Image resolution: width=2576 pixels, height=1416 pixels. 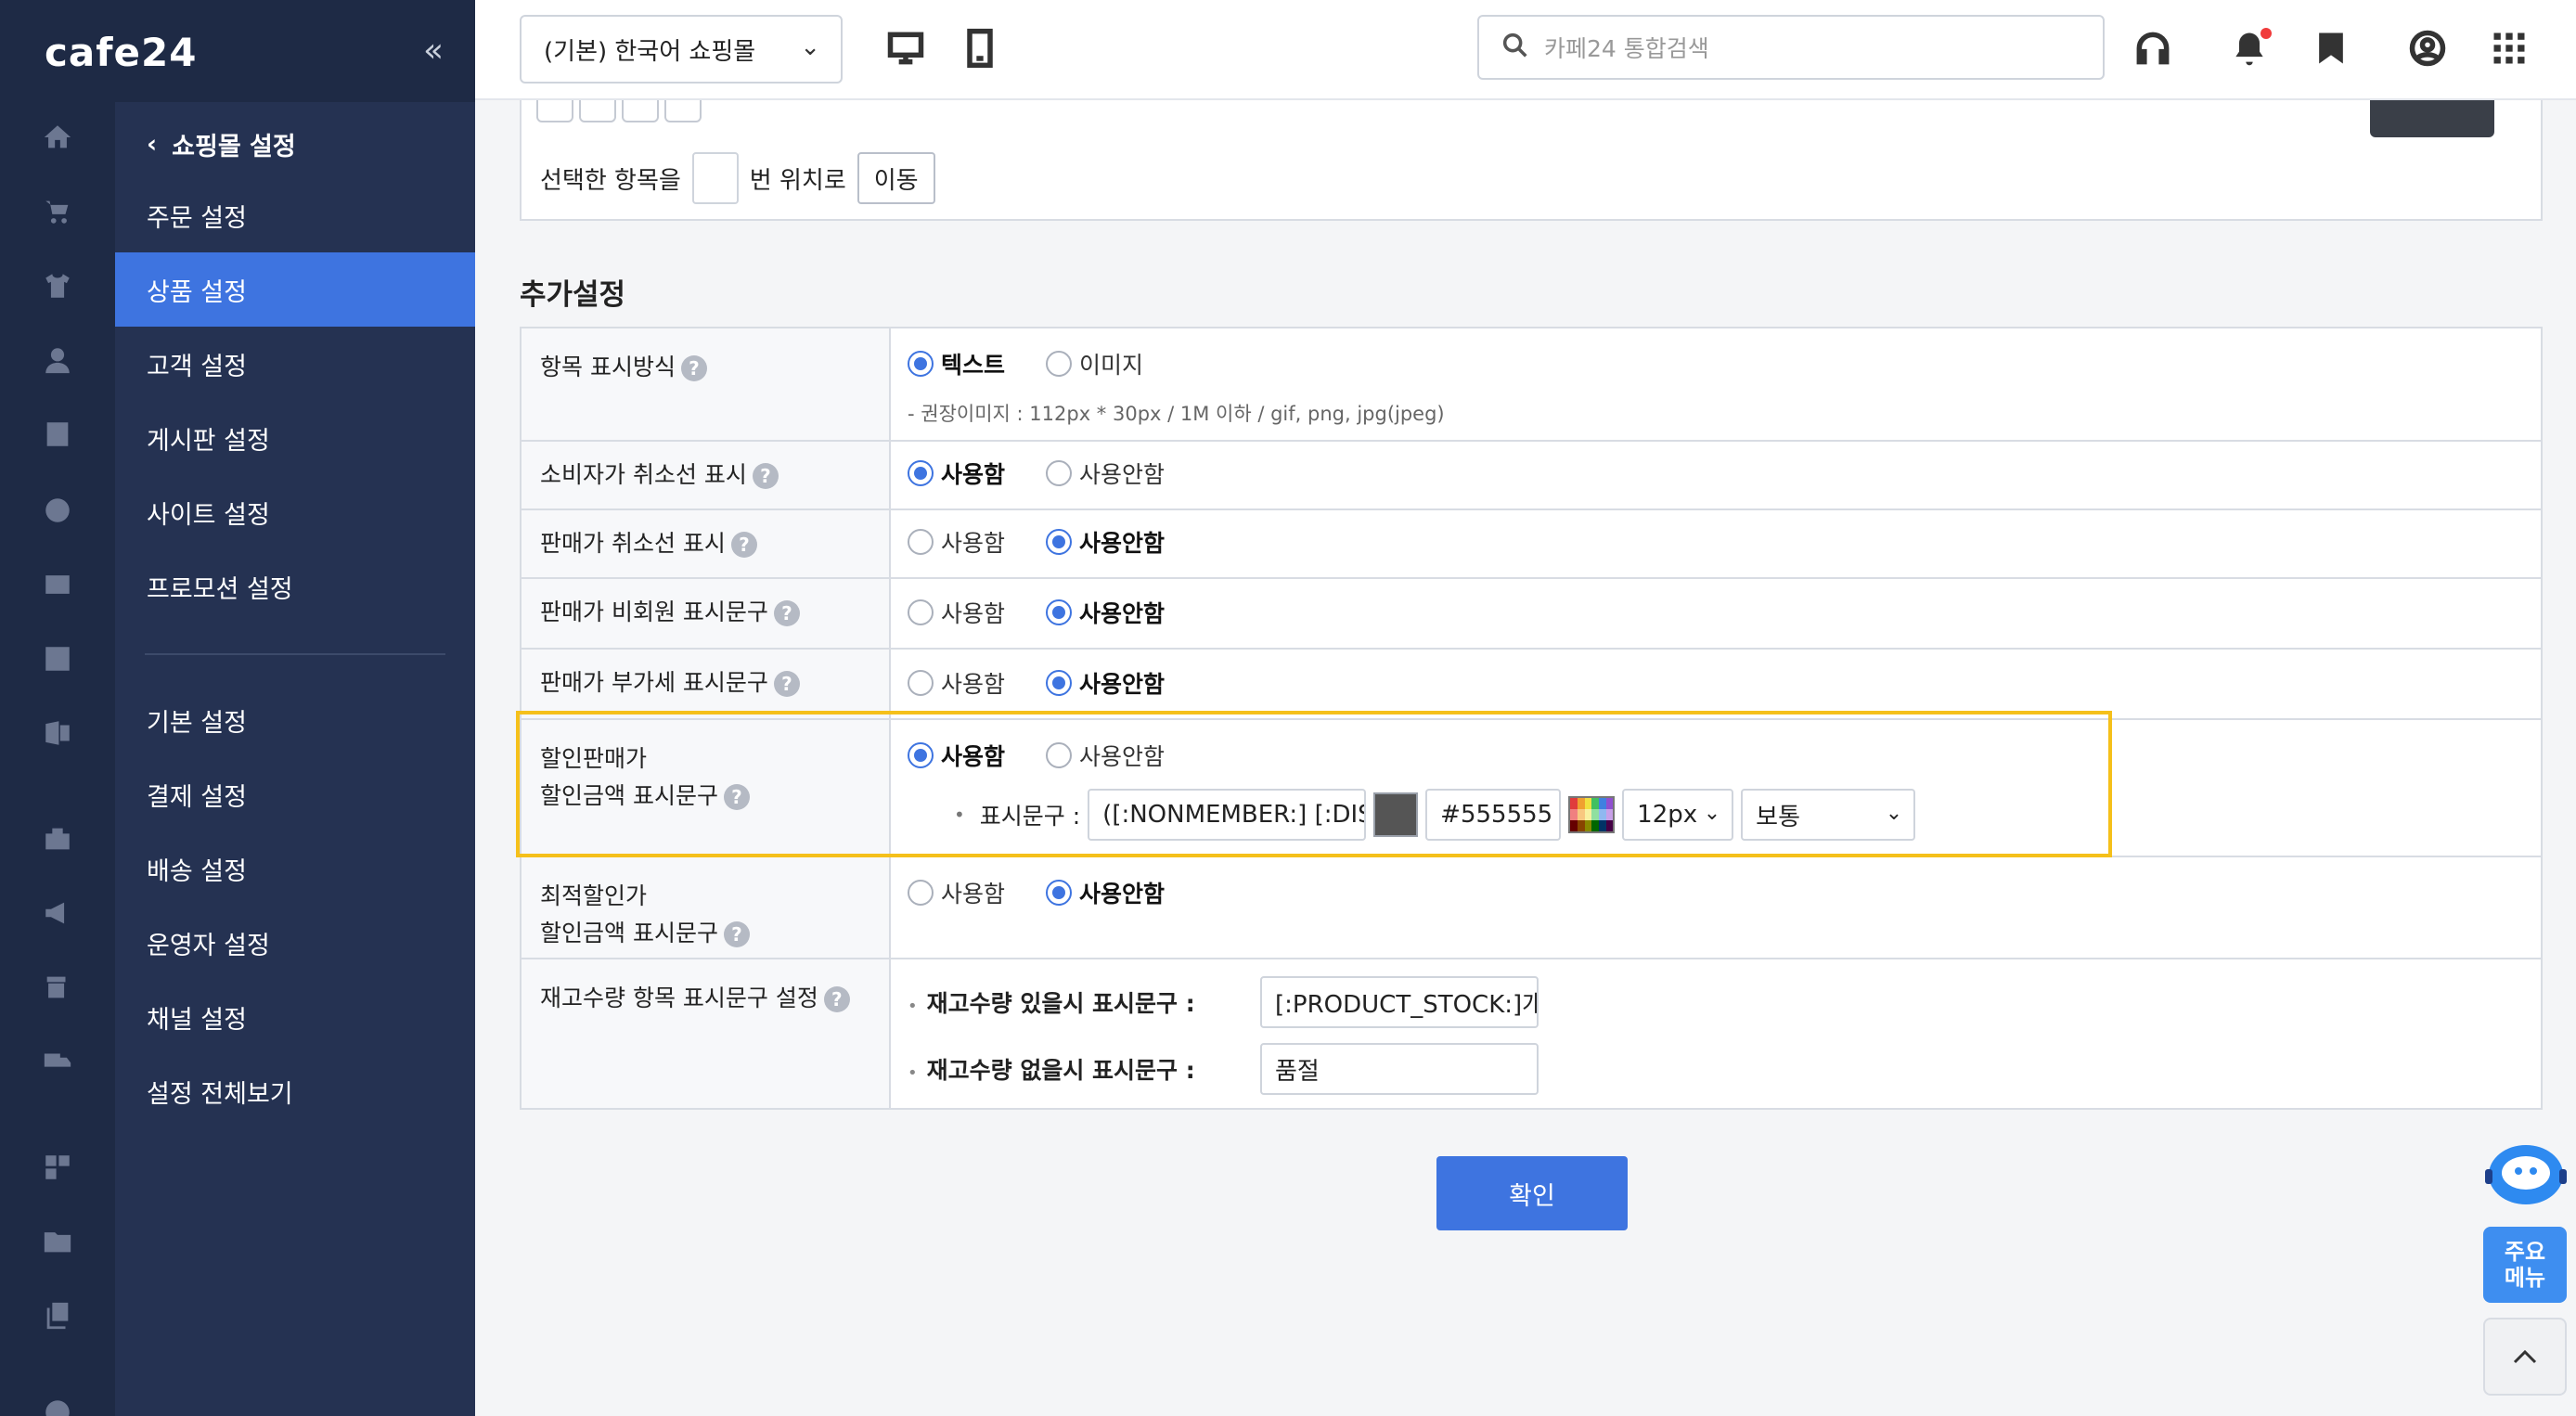 I want to click on search-input: 카페24 통합검색, so click(x=1791, y=48).